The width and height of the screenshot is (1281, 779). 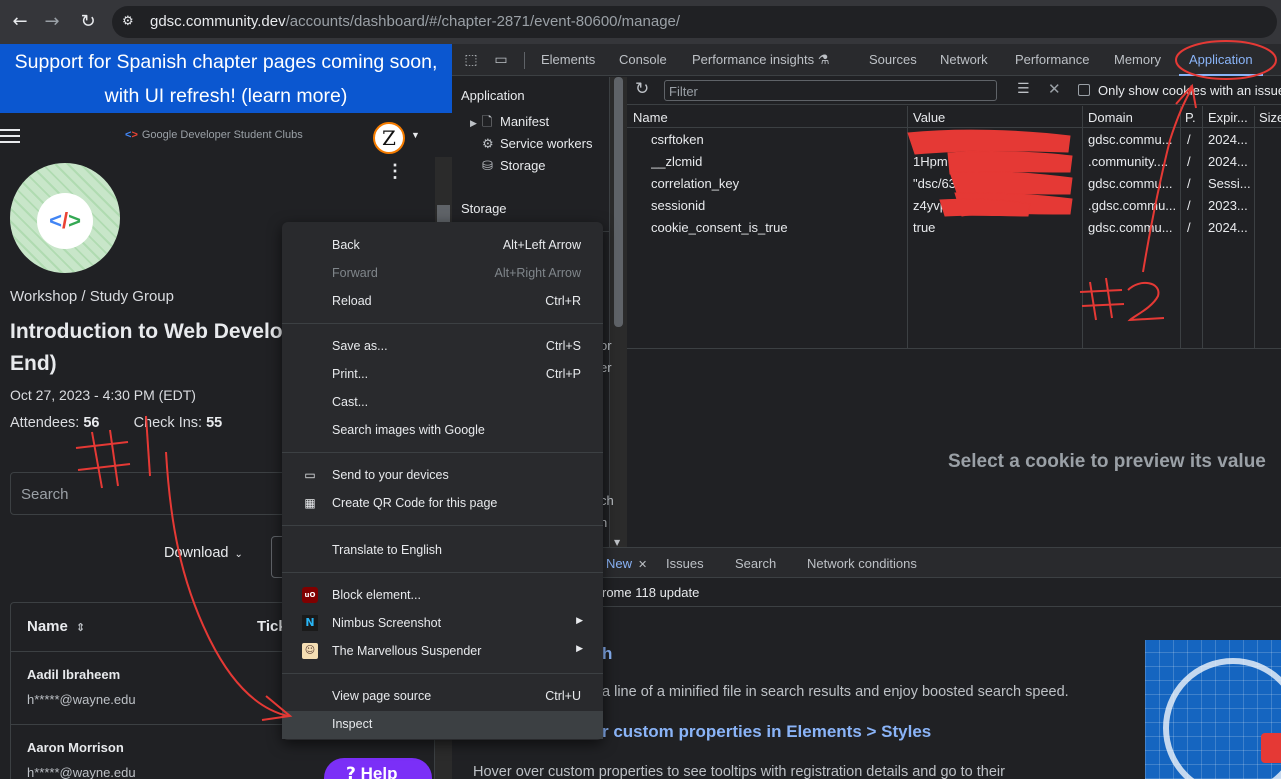 What do you see at coordinates (151, 494) in the screenshot?
I see `search-input` at bounding box center [151, 494].